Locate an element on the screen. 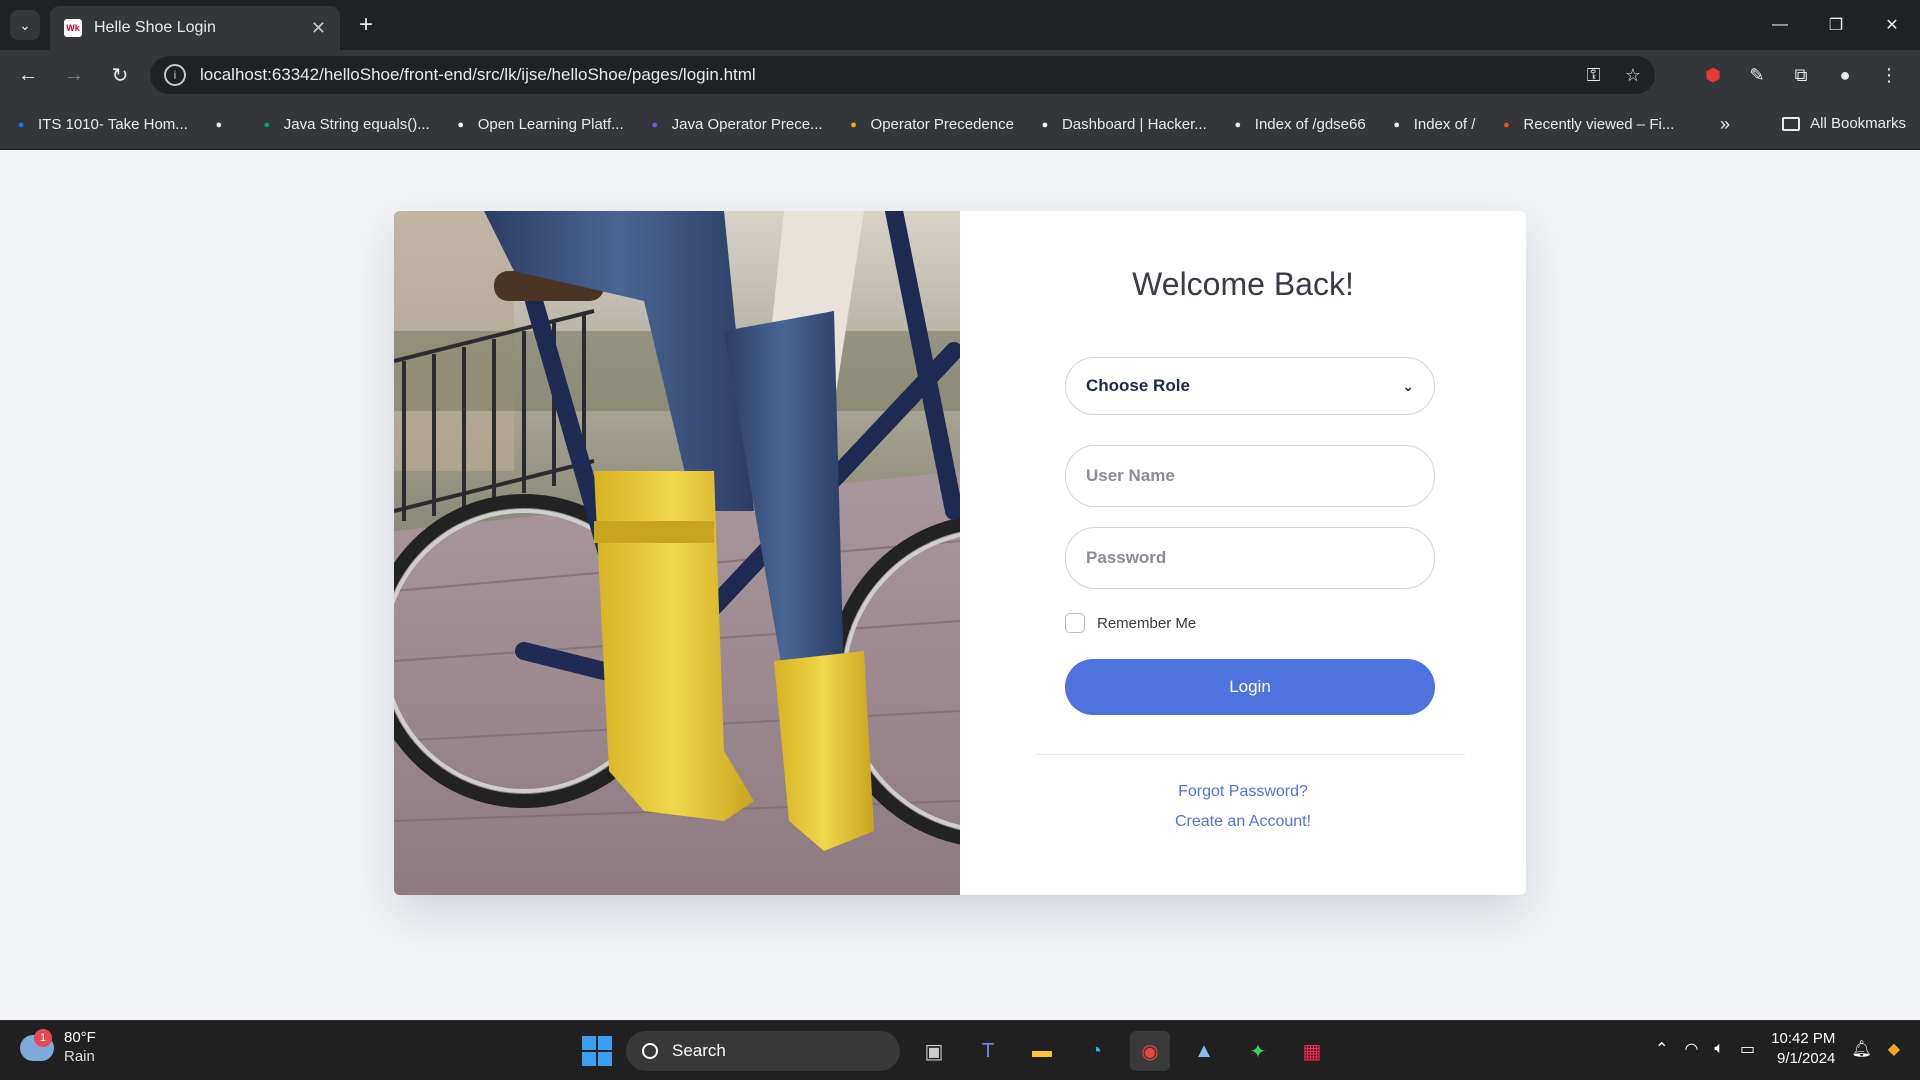  task-view-icon: ▣ is located at coordinates (934, 1051).